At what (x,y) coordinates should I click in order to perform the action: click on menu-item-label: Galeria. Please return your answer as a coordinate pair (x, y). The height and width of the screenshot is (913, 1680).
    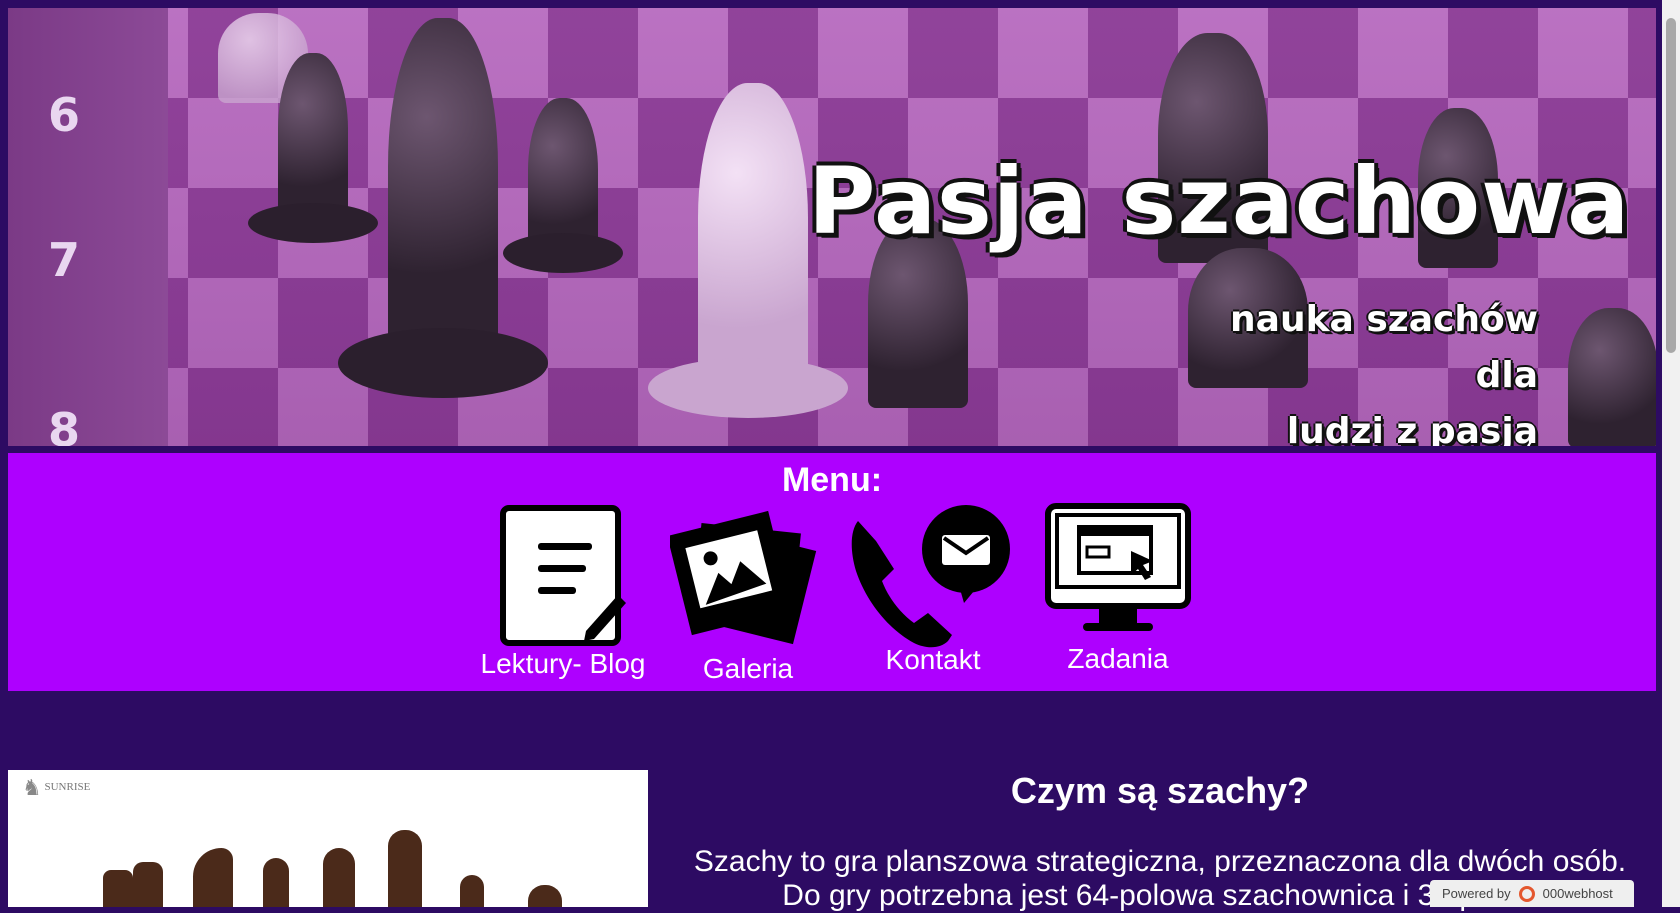
    Looking at the image, I should click on (748, 668).